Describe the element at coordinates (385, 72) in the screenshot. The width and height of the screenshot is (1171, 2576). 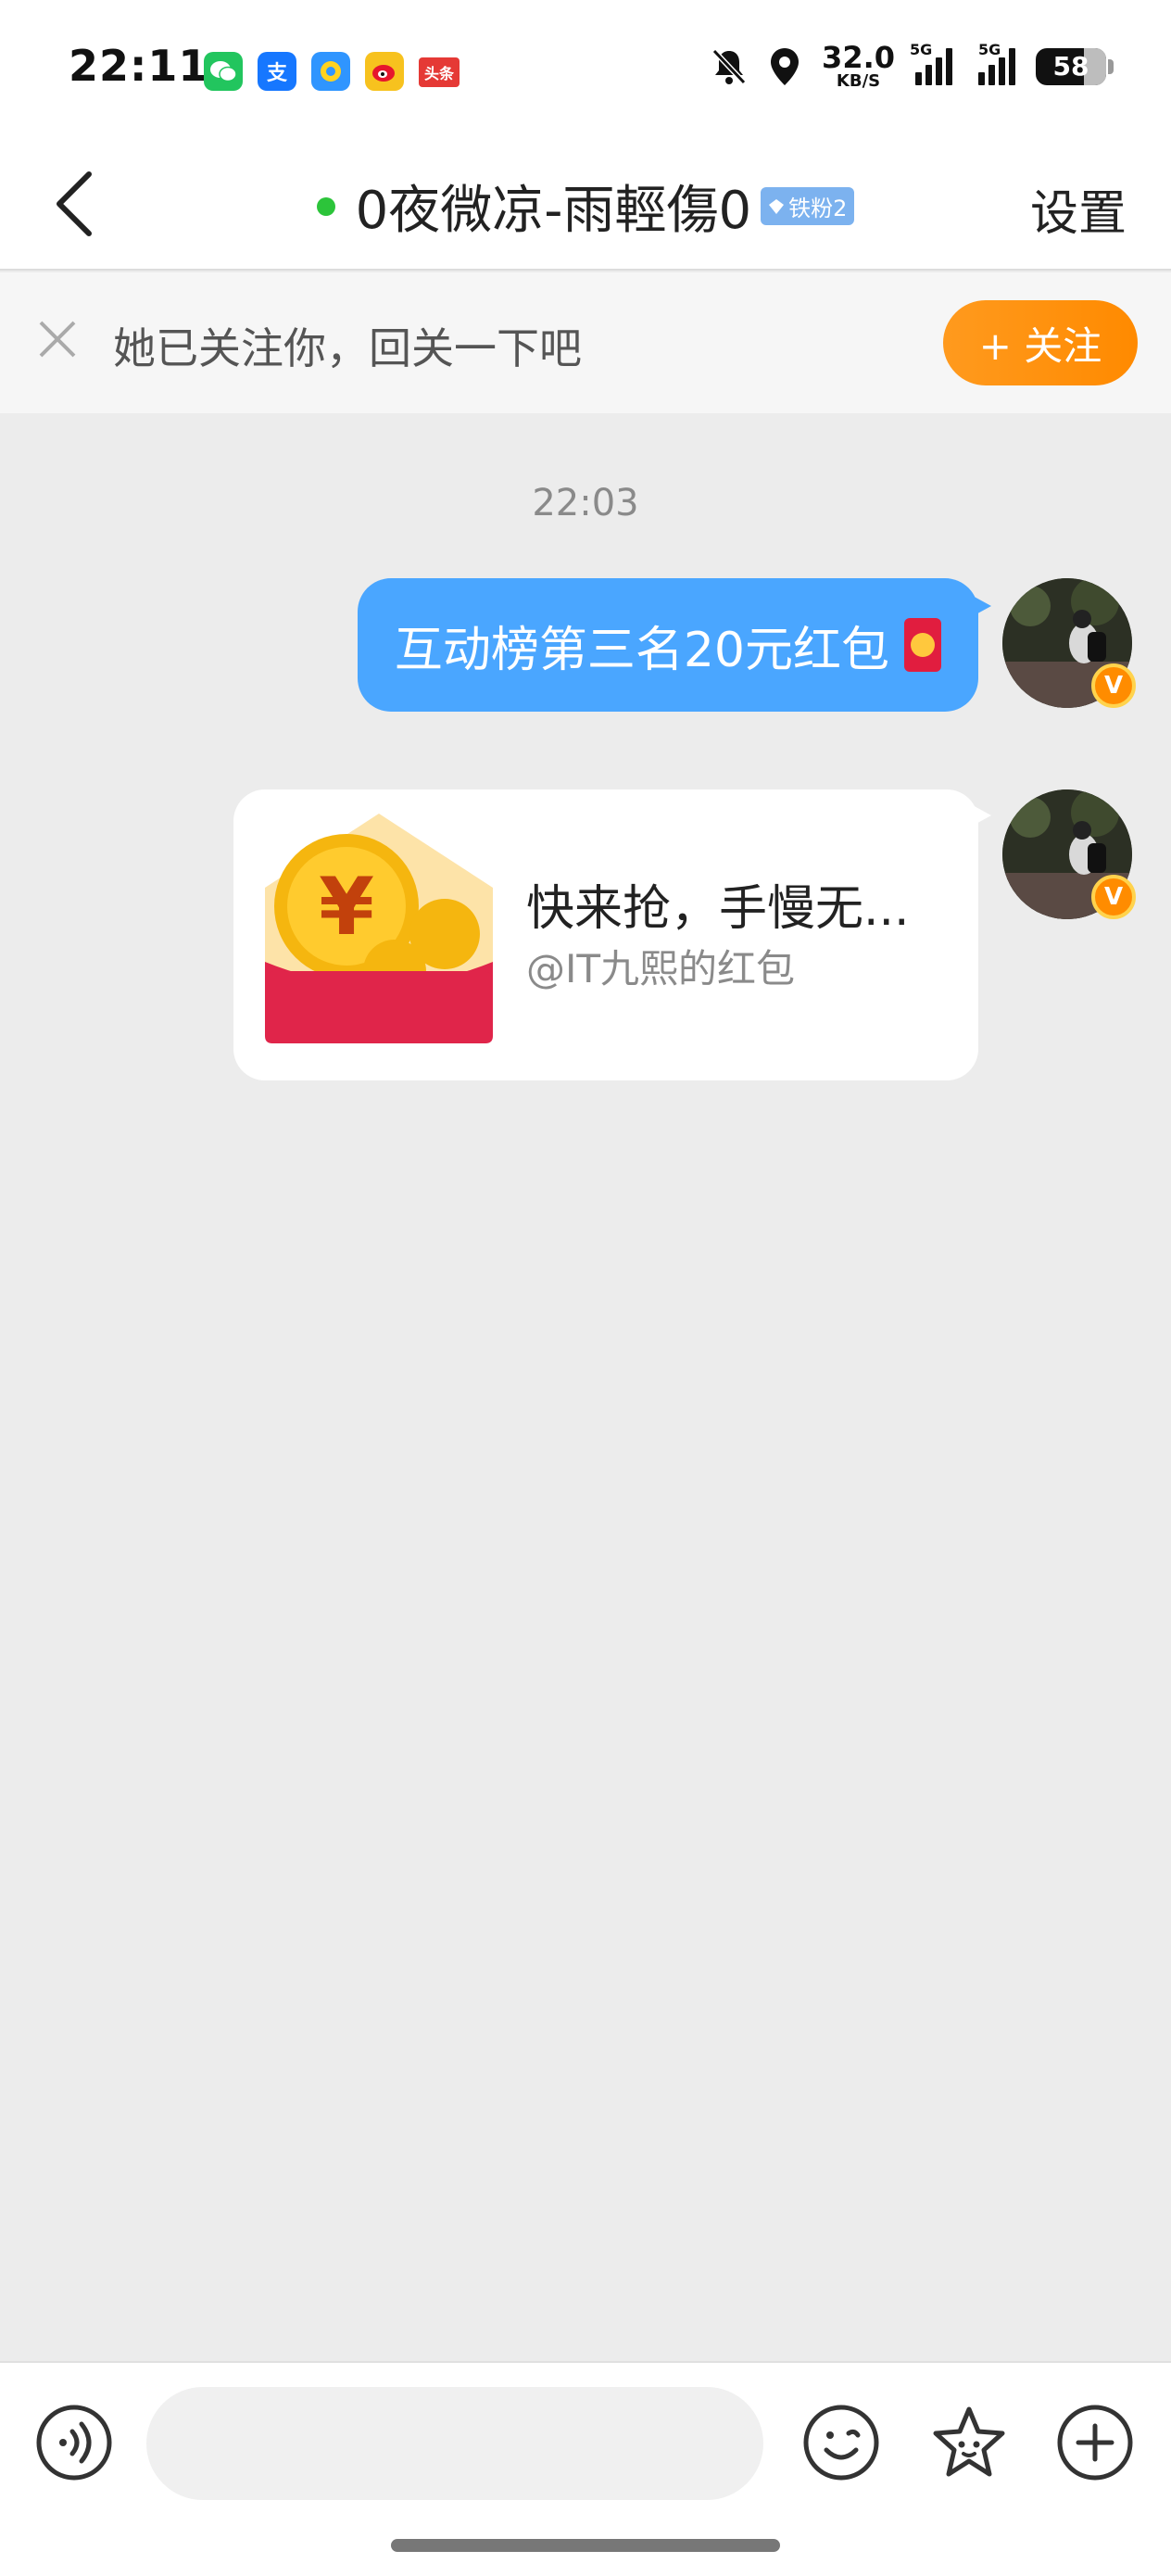
I see `weibo-icon` at that location.